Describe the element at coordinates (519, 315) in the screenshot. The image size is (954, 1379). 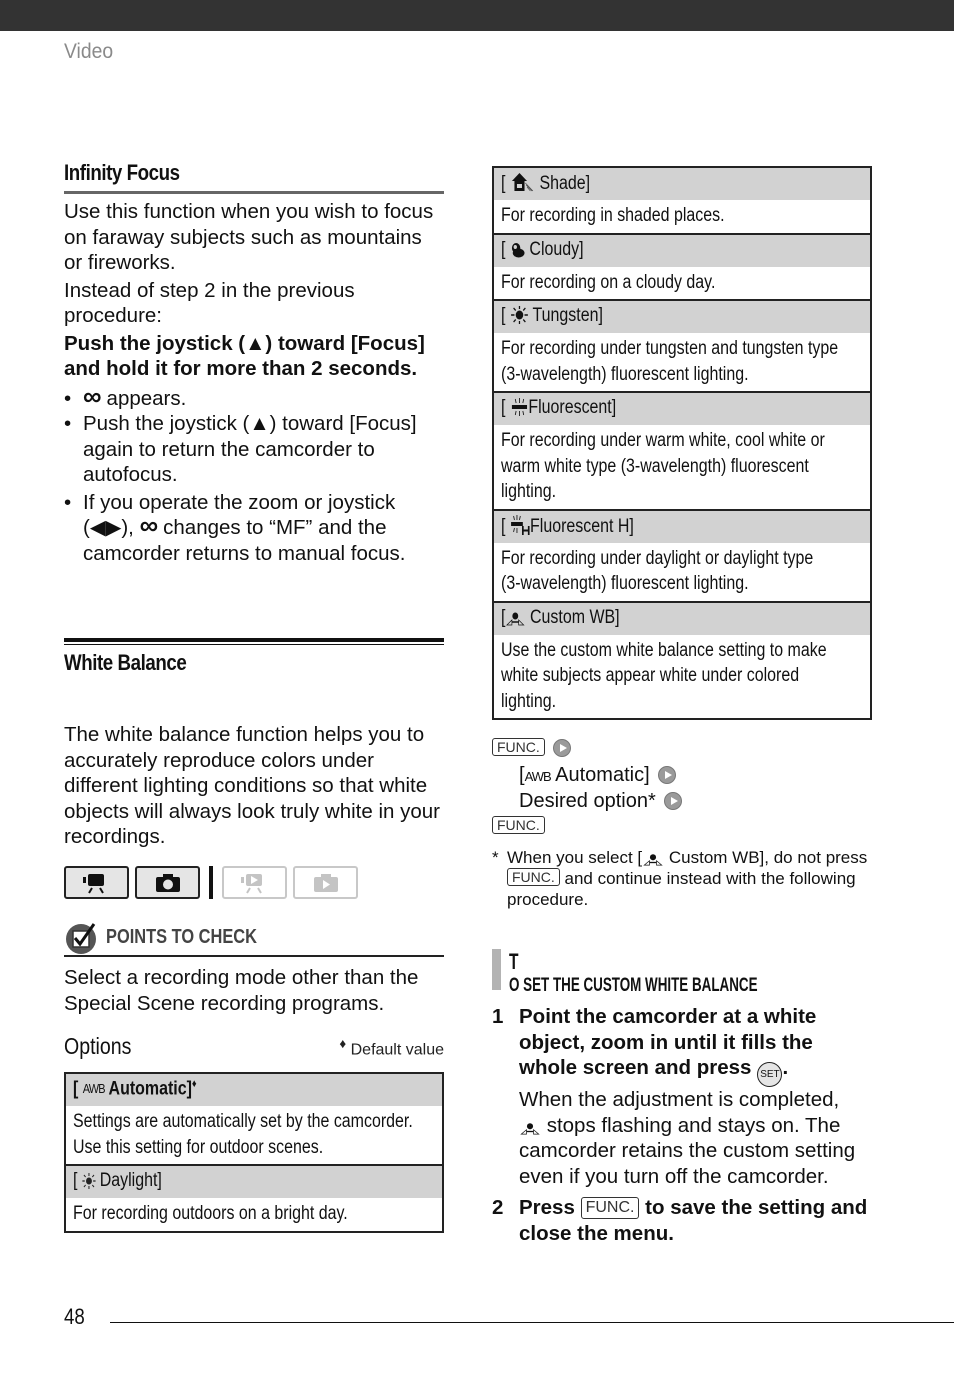
I see `tungsten-icon` at that location.